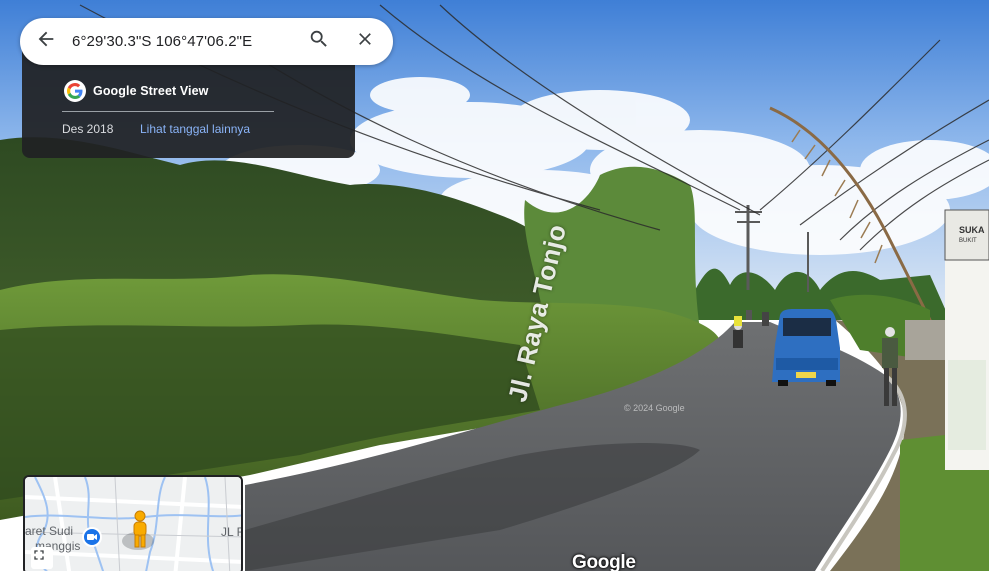  I want to click on pegman-icon, so click(140, 531).